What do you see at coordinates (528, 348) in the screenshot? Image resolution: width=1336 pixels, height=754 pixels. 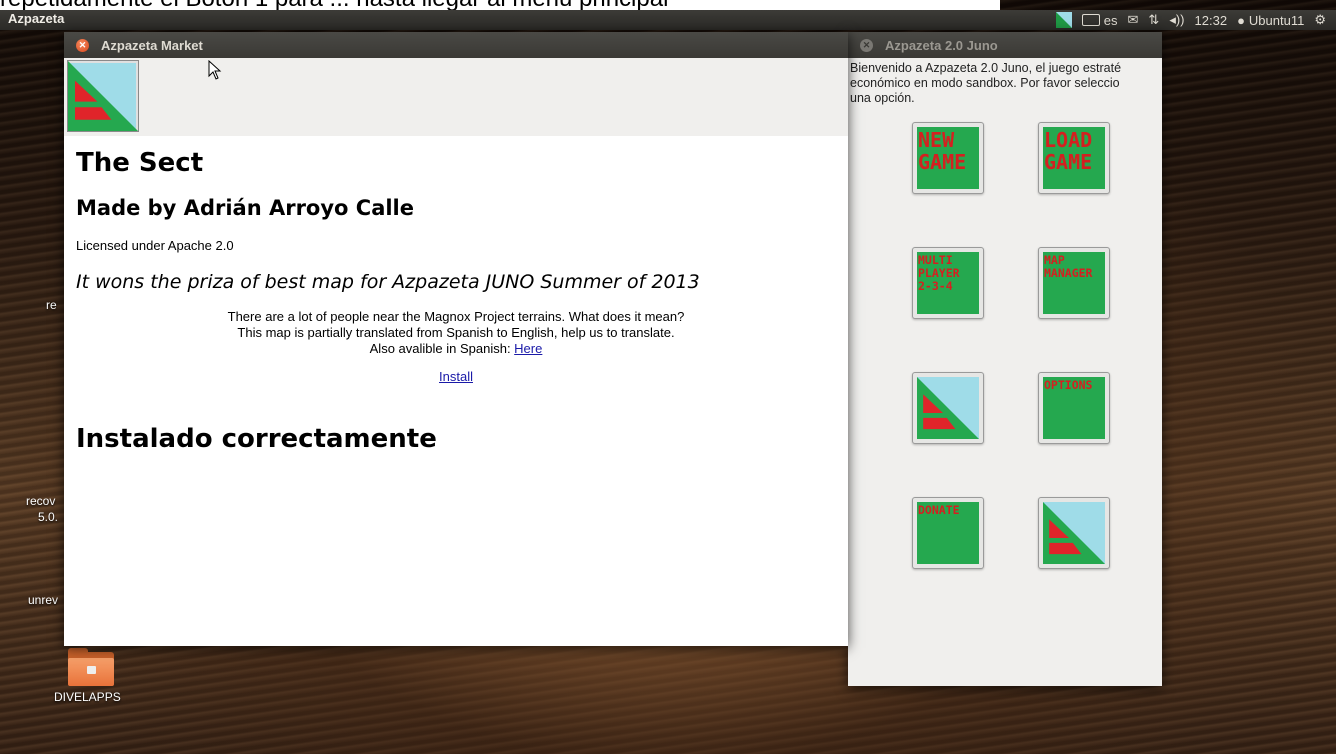 I see `spanish-version-link: Here` at bounding box center [528, 348].